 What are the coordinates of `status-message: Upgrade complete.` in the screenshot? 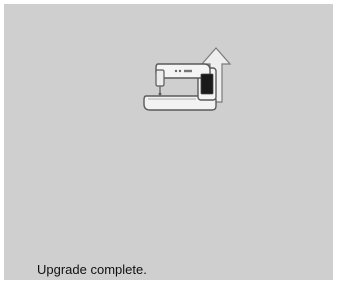 It's located at (92, 269).